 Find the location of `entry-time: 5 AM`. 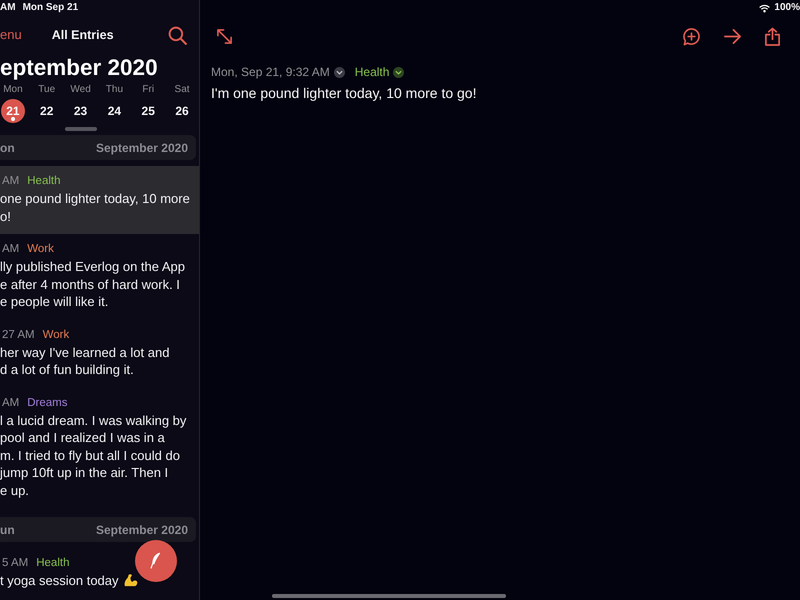

entry-time: 5 AM is located at coordinates (15, 563).